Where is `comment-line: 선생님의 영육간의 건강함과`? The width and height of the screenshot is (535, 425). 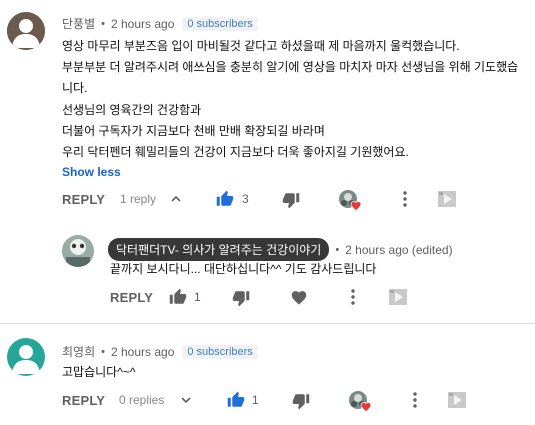 comment-line: 선생님의 영육간의 건강함과 is located at coordinates (132, 109).